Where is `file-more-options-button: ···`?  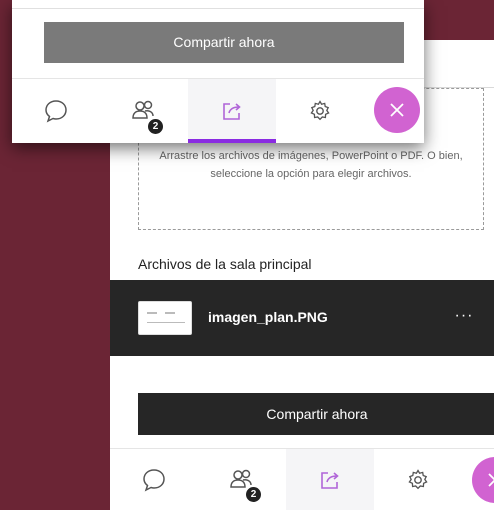 file-more-options-button: ··· is located at coordinates (464, 317).